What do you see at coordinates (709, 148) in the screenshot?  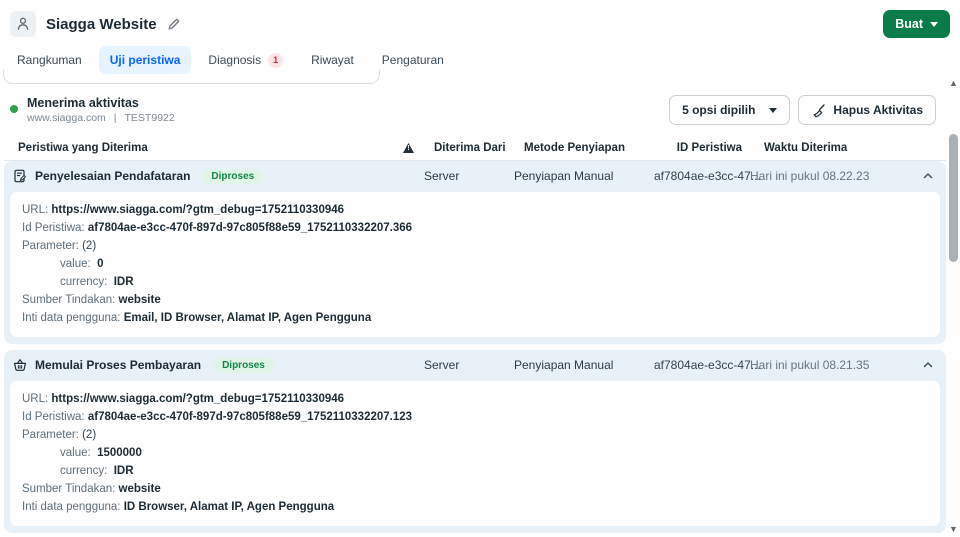 I see `column-header: ID Peristiwa` at bounding box center [709, 148].